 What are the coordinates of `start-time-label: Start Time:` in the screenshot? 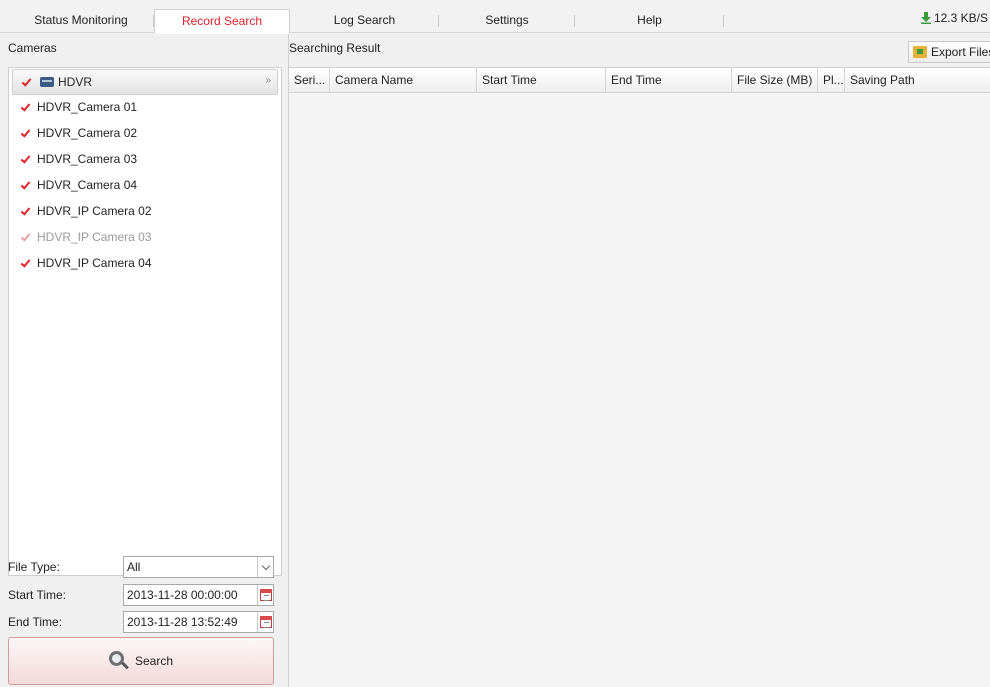 It's located at (37, 595).